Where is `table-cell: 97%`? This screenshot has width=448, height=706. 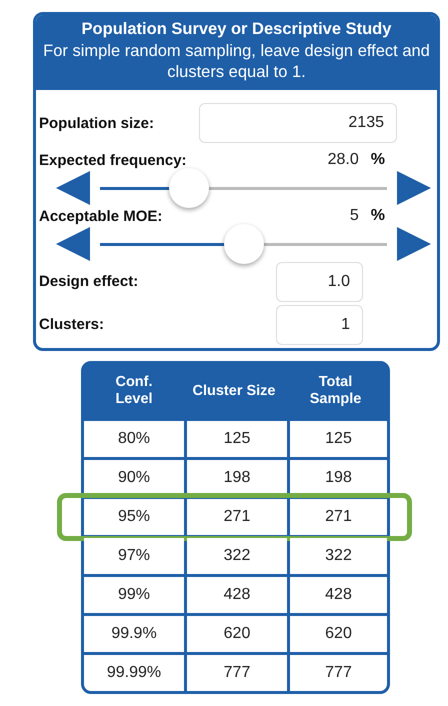 table-cell: 97% is located at coordinates (134, 556).